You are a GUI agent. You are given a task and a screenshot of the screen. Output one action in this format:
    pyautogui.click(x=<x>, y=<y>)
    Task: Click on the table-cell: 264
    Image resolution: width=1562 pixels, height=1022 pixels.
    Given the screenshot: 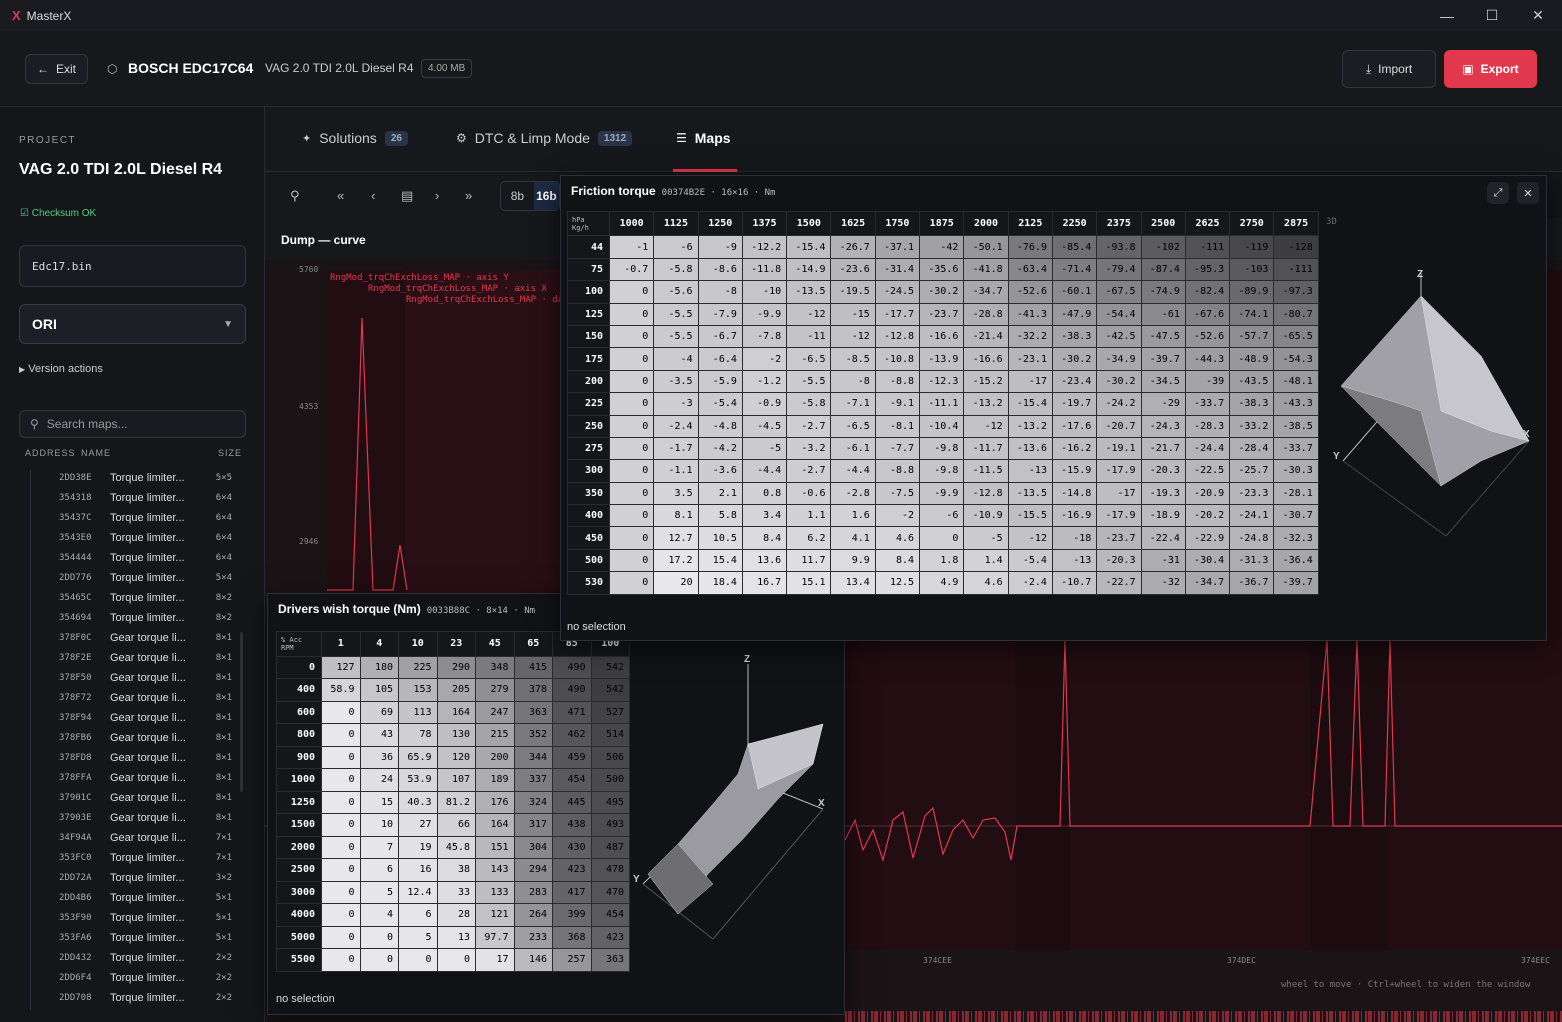 What is the action you would take?
    pyautogui.click(x=533, y=915)
    